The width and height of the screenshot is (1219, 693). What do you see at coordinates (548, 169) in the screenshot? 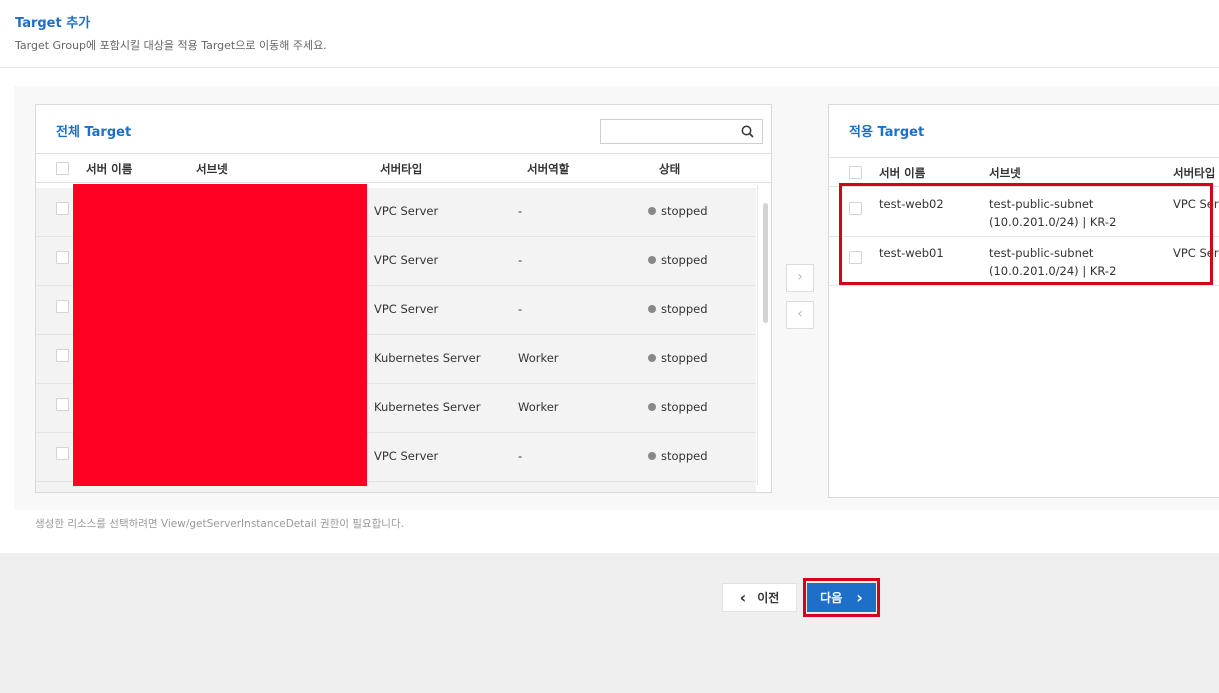
I see `col-server-role: 서버역할` at bounding box center [548, 169].